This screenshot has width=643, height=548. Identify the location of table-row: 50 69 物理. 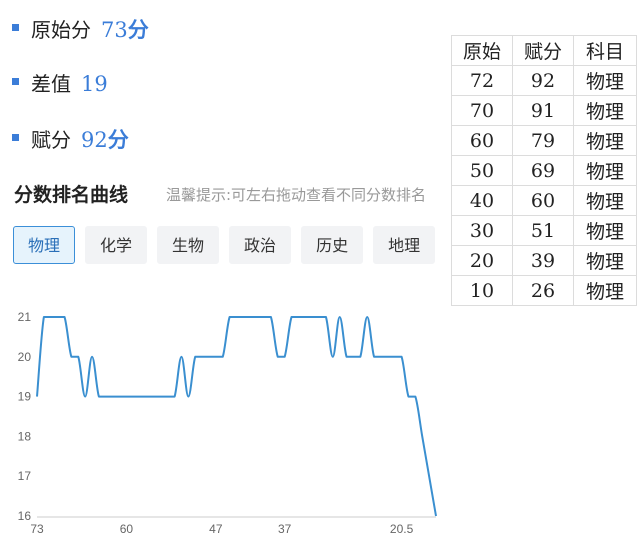
(544, 170).